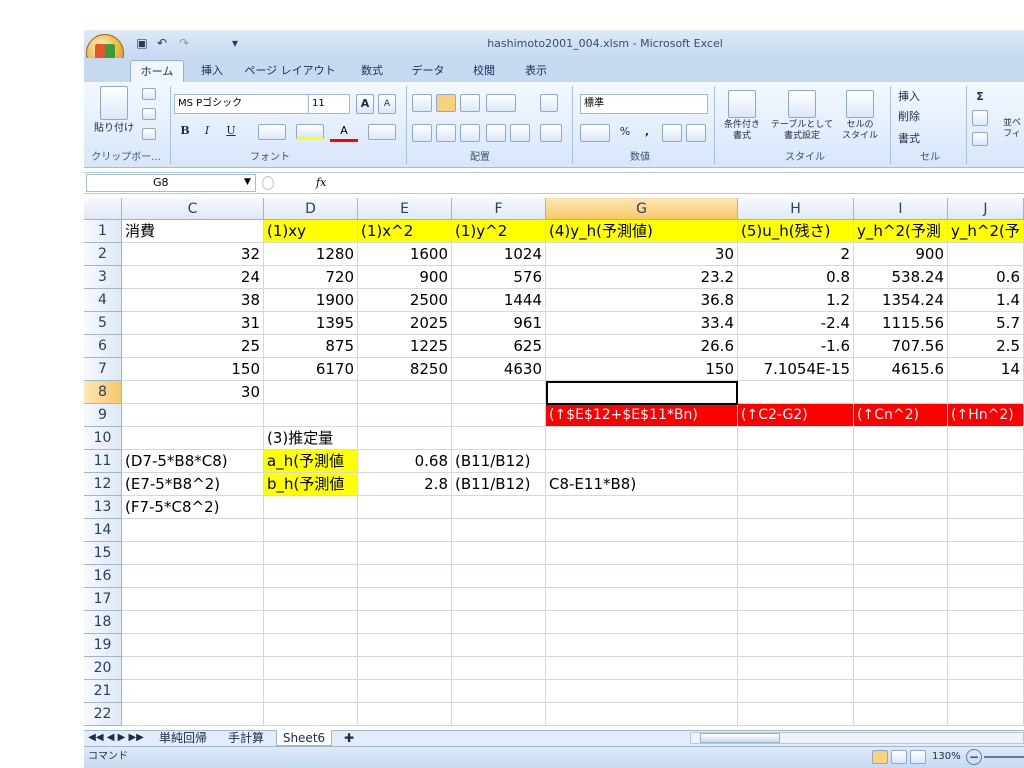  What do you see at coordinates (742, 104) in the screenshot?
I see `conditional-format-icon` at bounding box center [742, 104].